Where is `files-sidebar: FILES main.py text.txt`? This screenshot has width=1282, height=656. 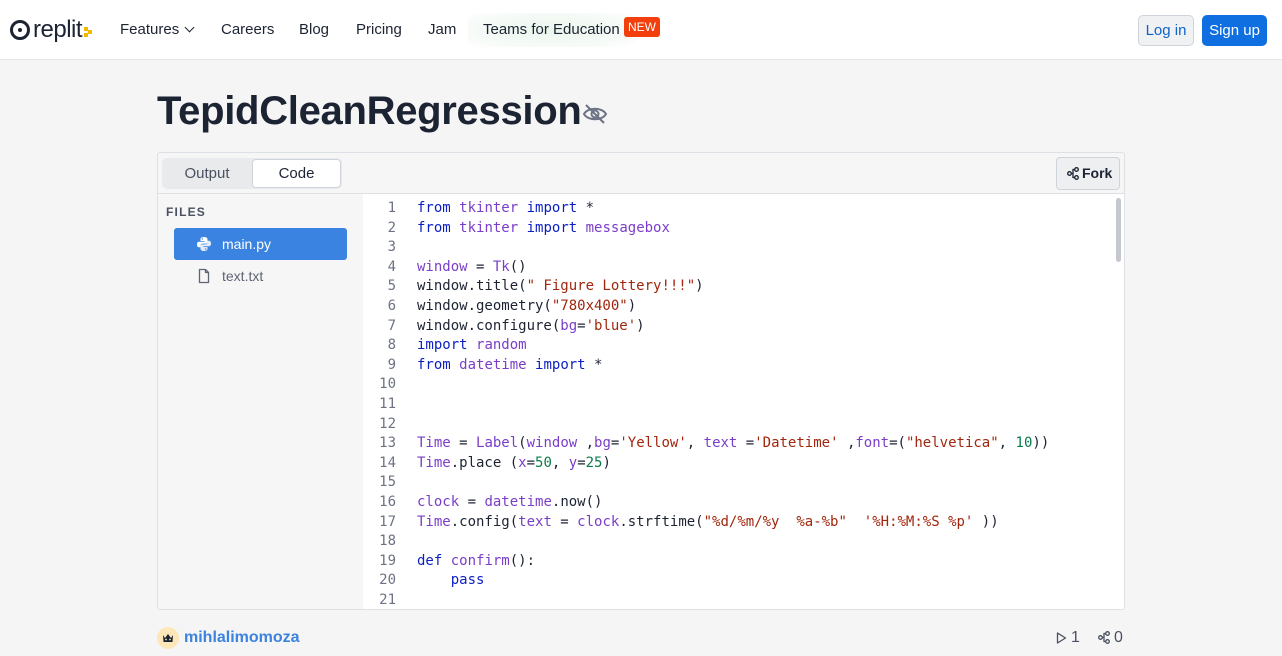 files-sidebar: FILES main.py text.txt is located at coordinates (260, 401).